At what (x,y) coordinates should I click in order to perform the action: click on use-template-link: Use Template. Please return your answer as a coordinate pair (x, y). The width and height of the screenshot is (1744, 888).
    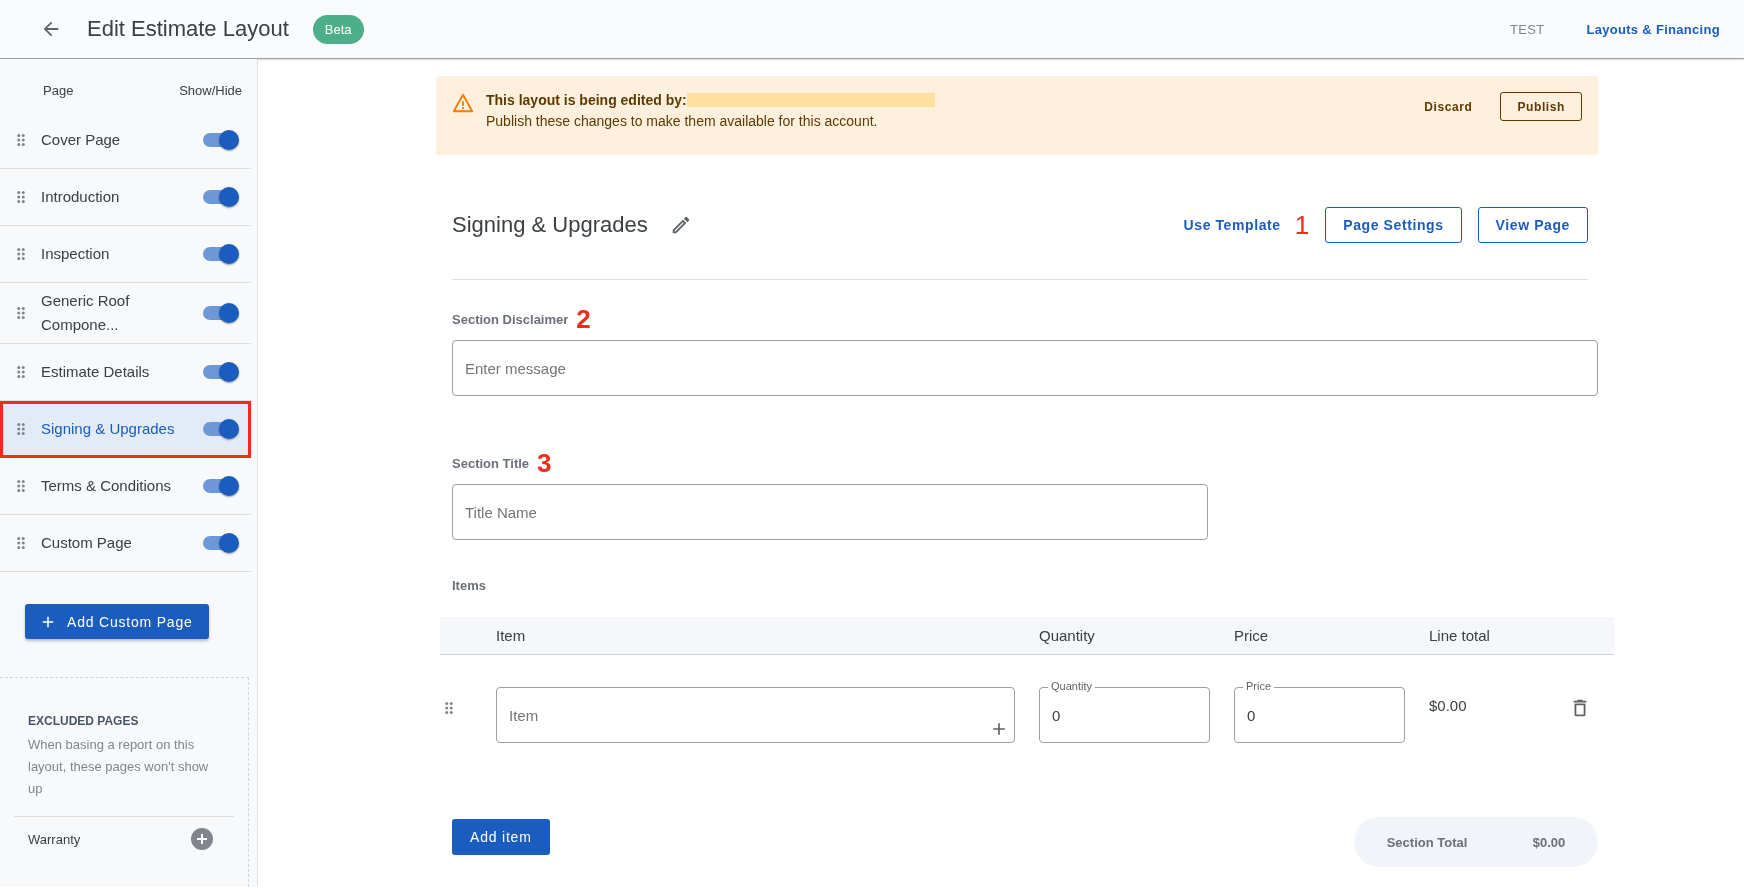
    Looking at the image, I should click on (1232, 224).